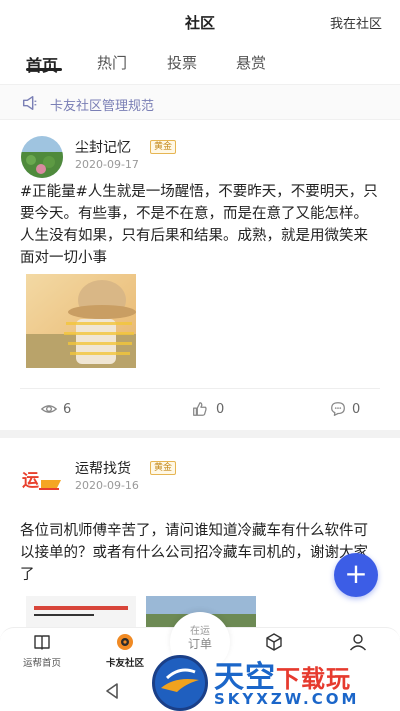  What do you see at coordinates (112, 62) in the screenshot?
I see `tab-hot: 热门` at bounding box center [112, 62].